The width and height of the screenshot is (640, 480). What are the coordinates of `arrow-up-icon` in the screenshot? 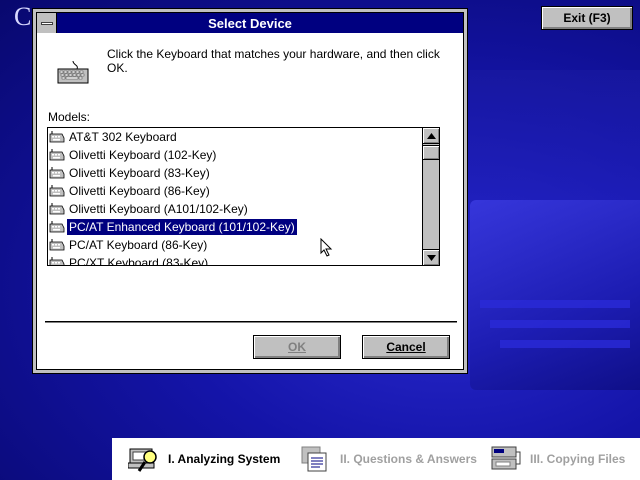 It's located at (431, 135).